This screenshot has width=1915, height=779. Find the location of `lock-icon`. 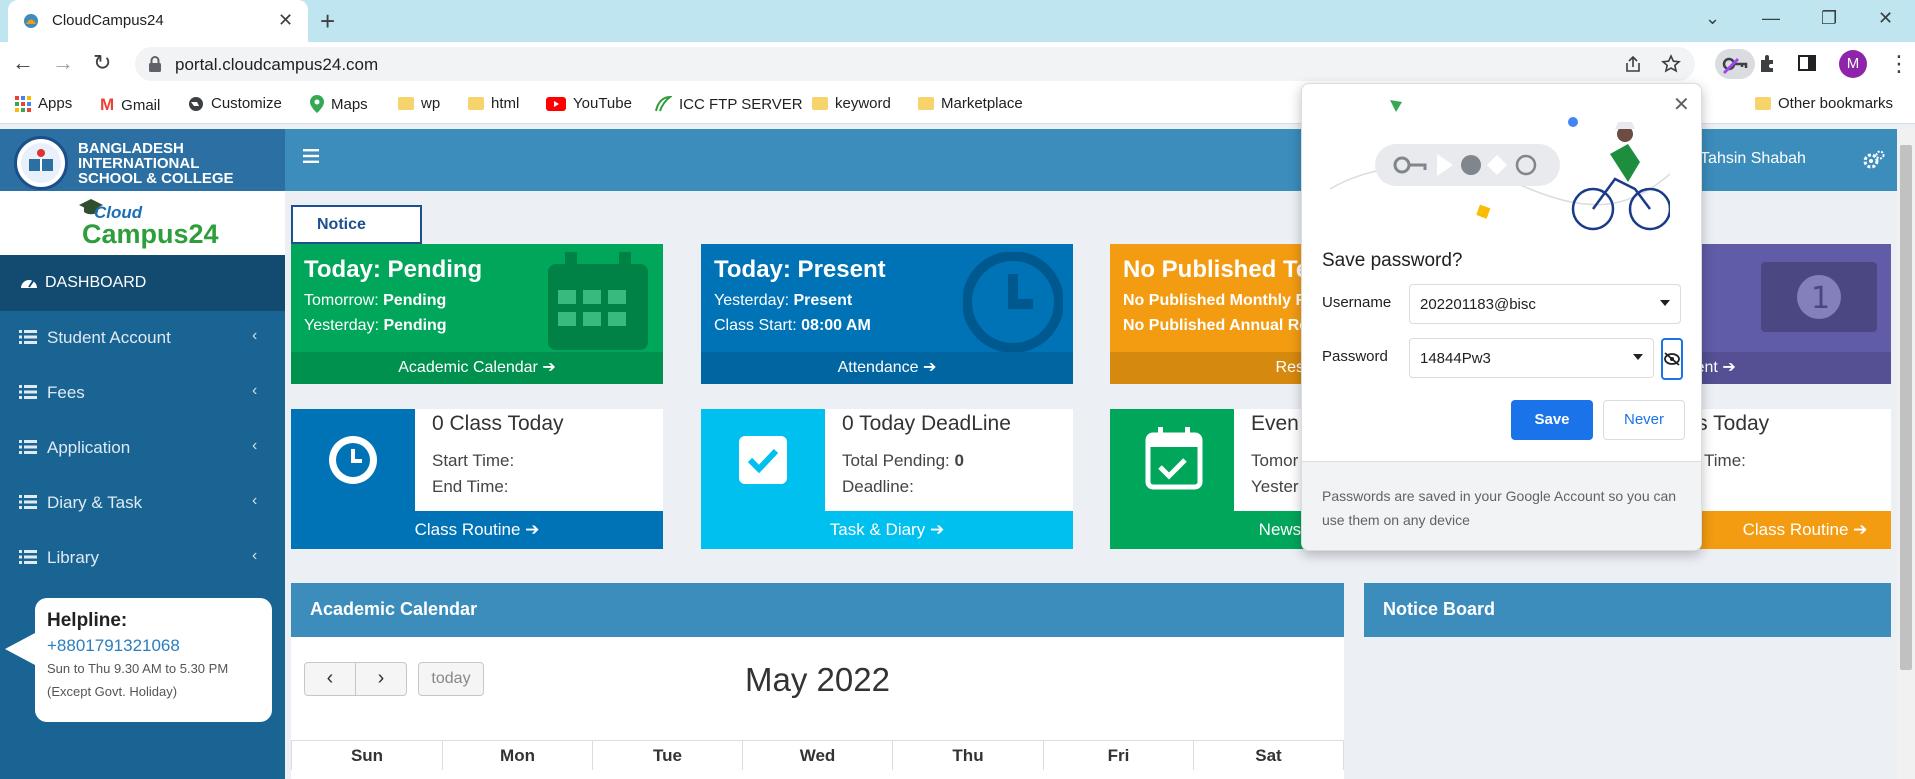

lock-icon is located at coordinates (155, 64).